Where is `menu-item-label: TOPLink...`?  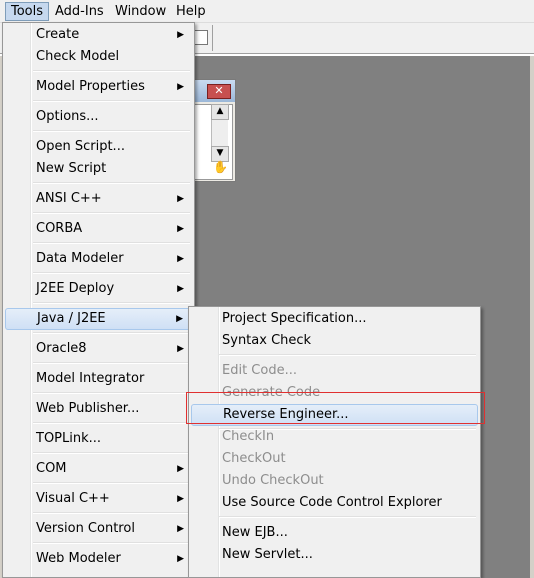 menu-item-label: TOPLink... is located at coordinates (69, 438).